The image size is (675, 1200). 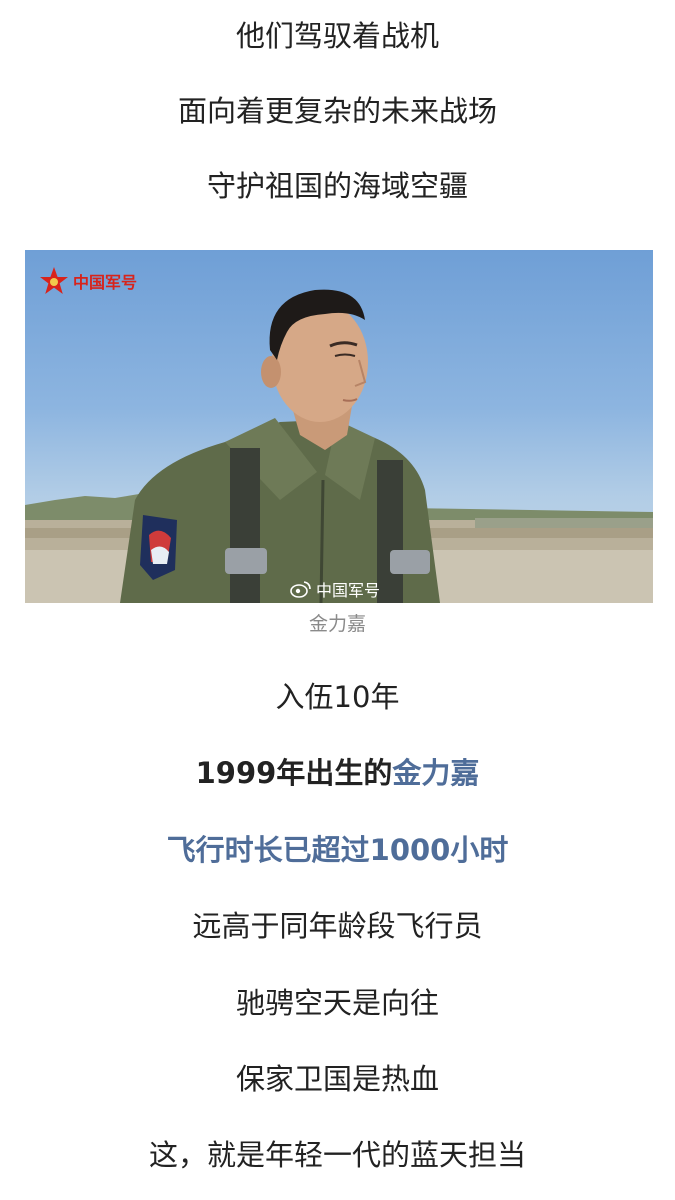 I want to click on body-line-5: 驰骋空天是向往, so click(x=337, y=1003).